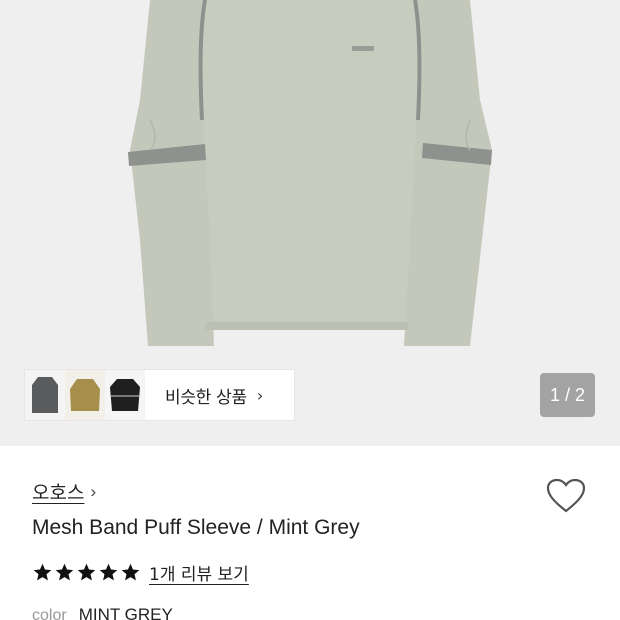 The width and height of the screenshot is (620, 620). Describe the element at coordinates (196, 527) in the screenshot. I see `product-title: Mesh Band Puff Sleeve / Mint Grey` at that location.